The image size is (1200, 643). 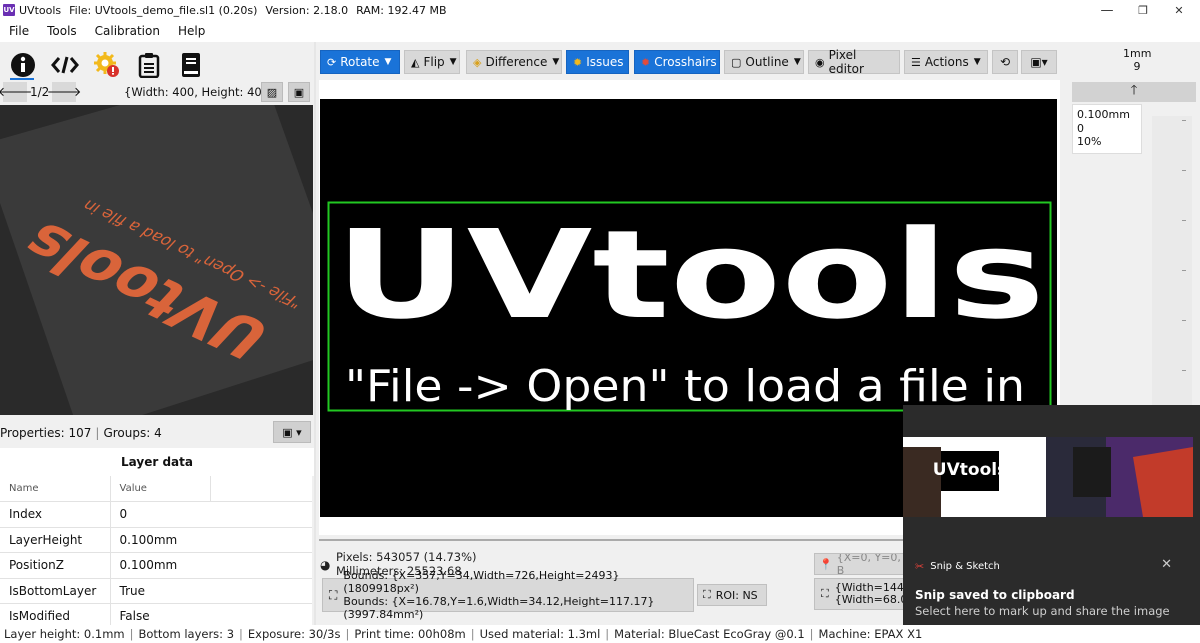 I want to click on properties-save-dropdown: ▣ ▾, so click(x=292, y=432).